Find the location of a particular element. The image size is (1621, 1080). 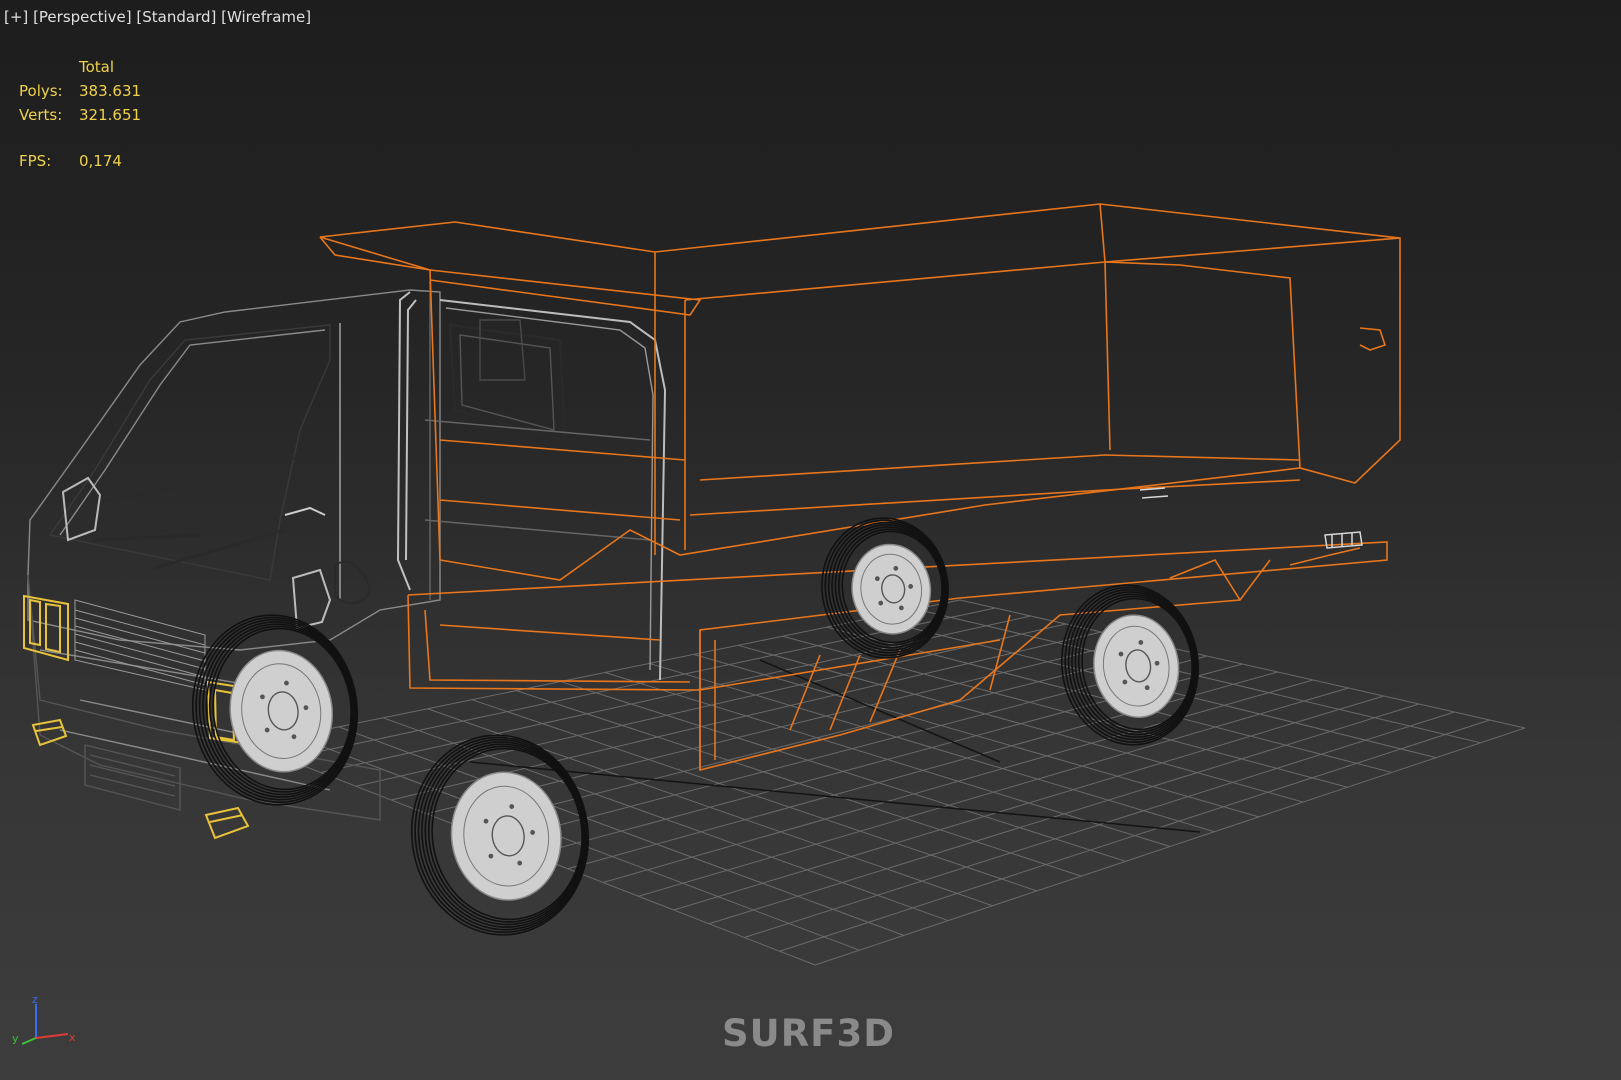

tail-detail is located at coordinates (1251, 518).